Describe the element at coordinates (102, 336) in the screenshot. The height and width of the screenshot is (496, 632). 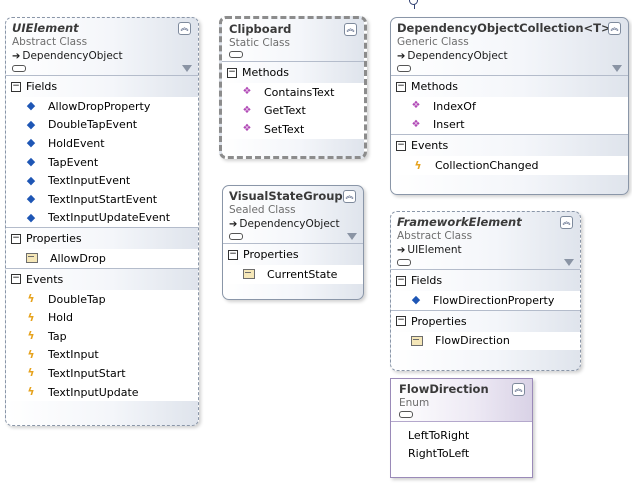
I see `event-item: ϟ Tap` at that location.